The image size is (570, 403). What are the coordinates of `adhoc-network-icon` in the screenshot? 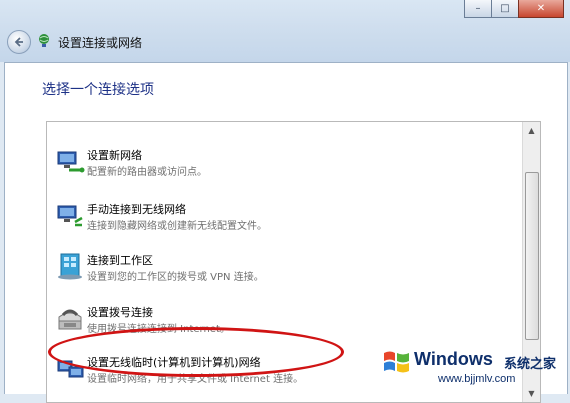 It's located at (70, 369).